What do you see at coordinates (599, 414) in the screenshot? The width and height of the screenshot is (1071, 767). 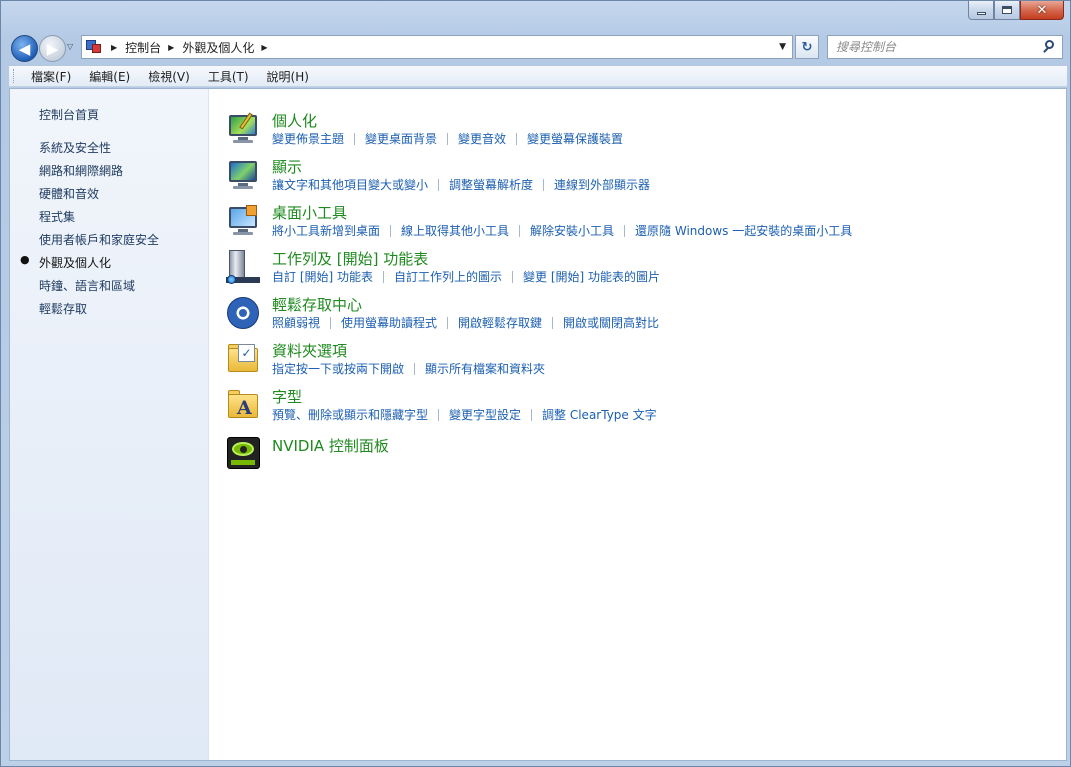 I see `link-cleartype: 調整 ClearType 文字` at bounding box center [599, 414].